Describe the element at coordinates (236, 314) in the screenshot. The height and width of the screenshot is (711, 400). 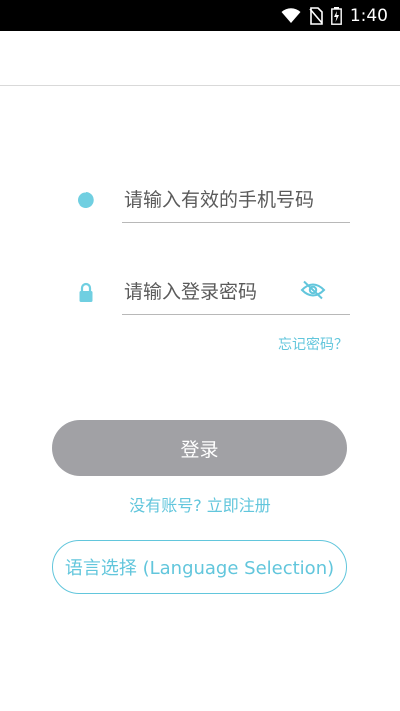
I see `password-underline` at that location.